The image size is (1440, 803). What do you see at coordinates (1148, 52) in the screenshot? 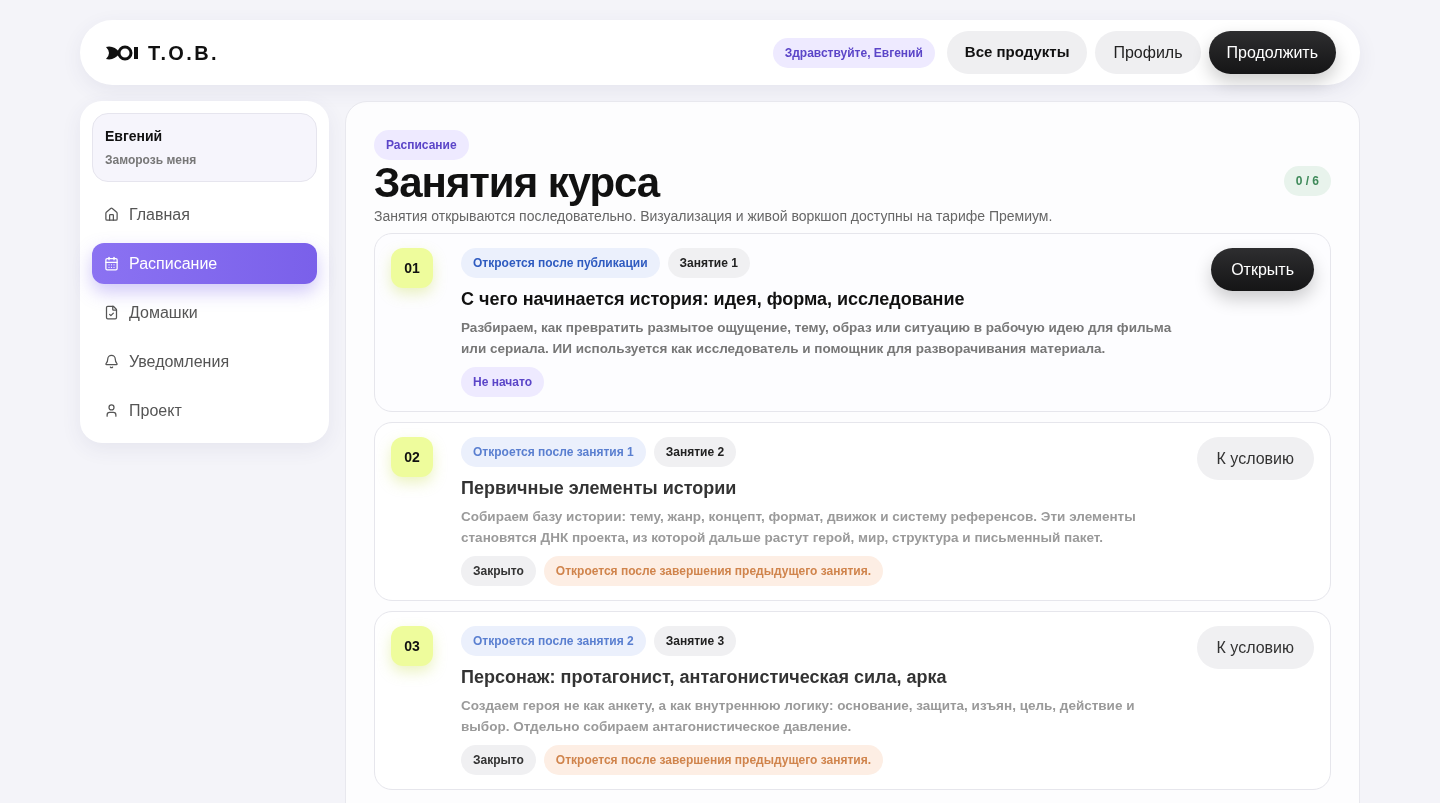
I see `header-button: Профиль` at bounding box center [1148, 52].